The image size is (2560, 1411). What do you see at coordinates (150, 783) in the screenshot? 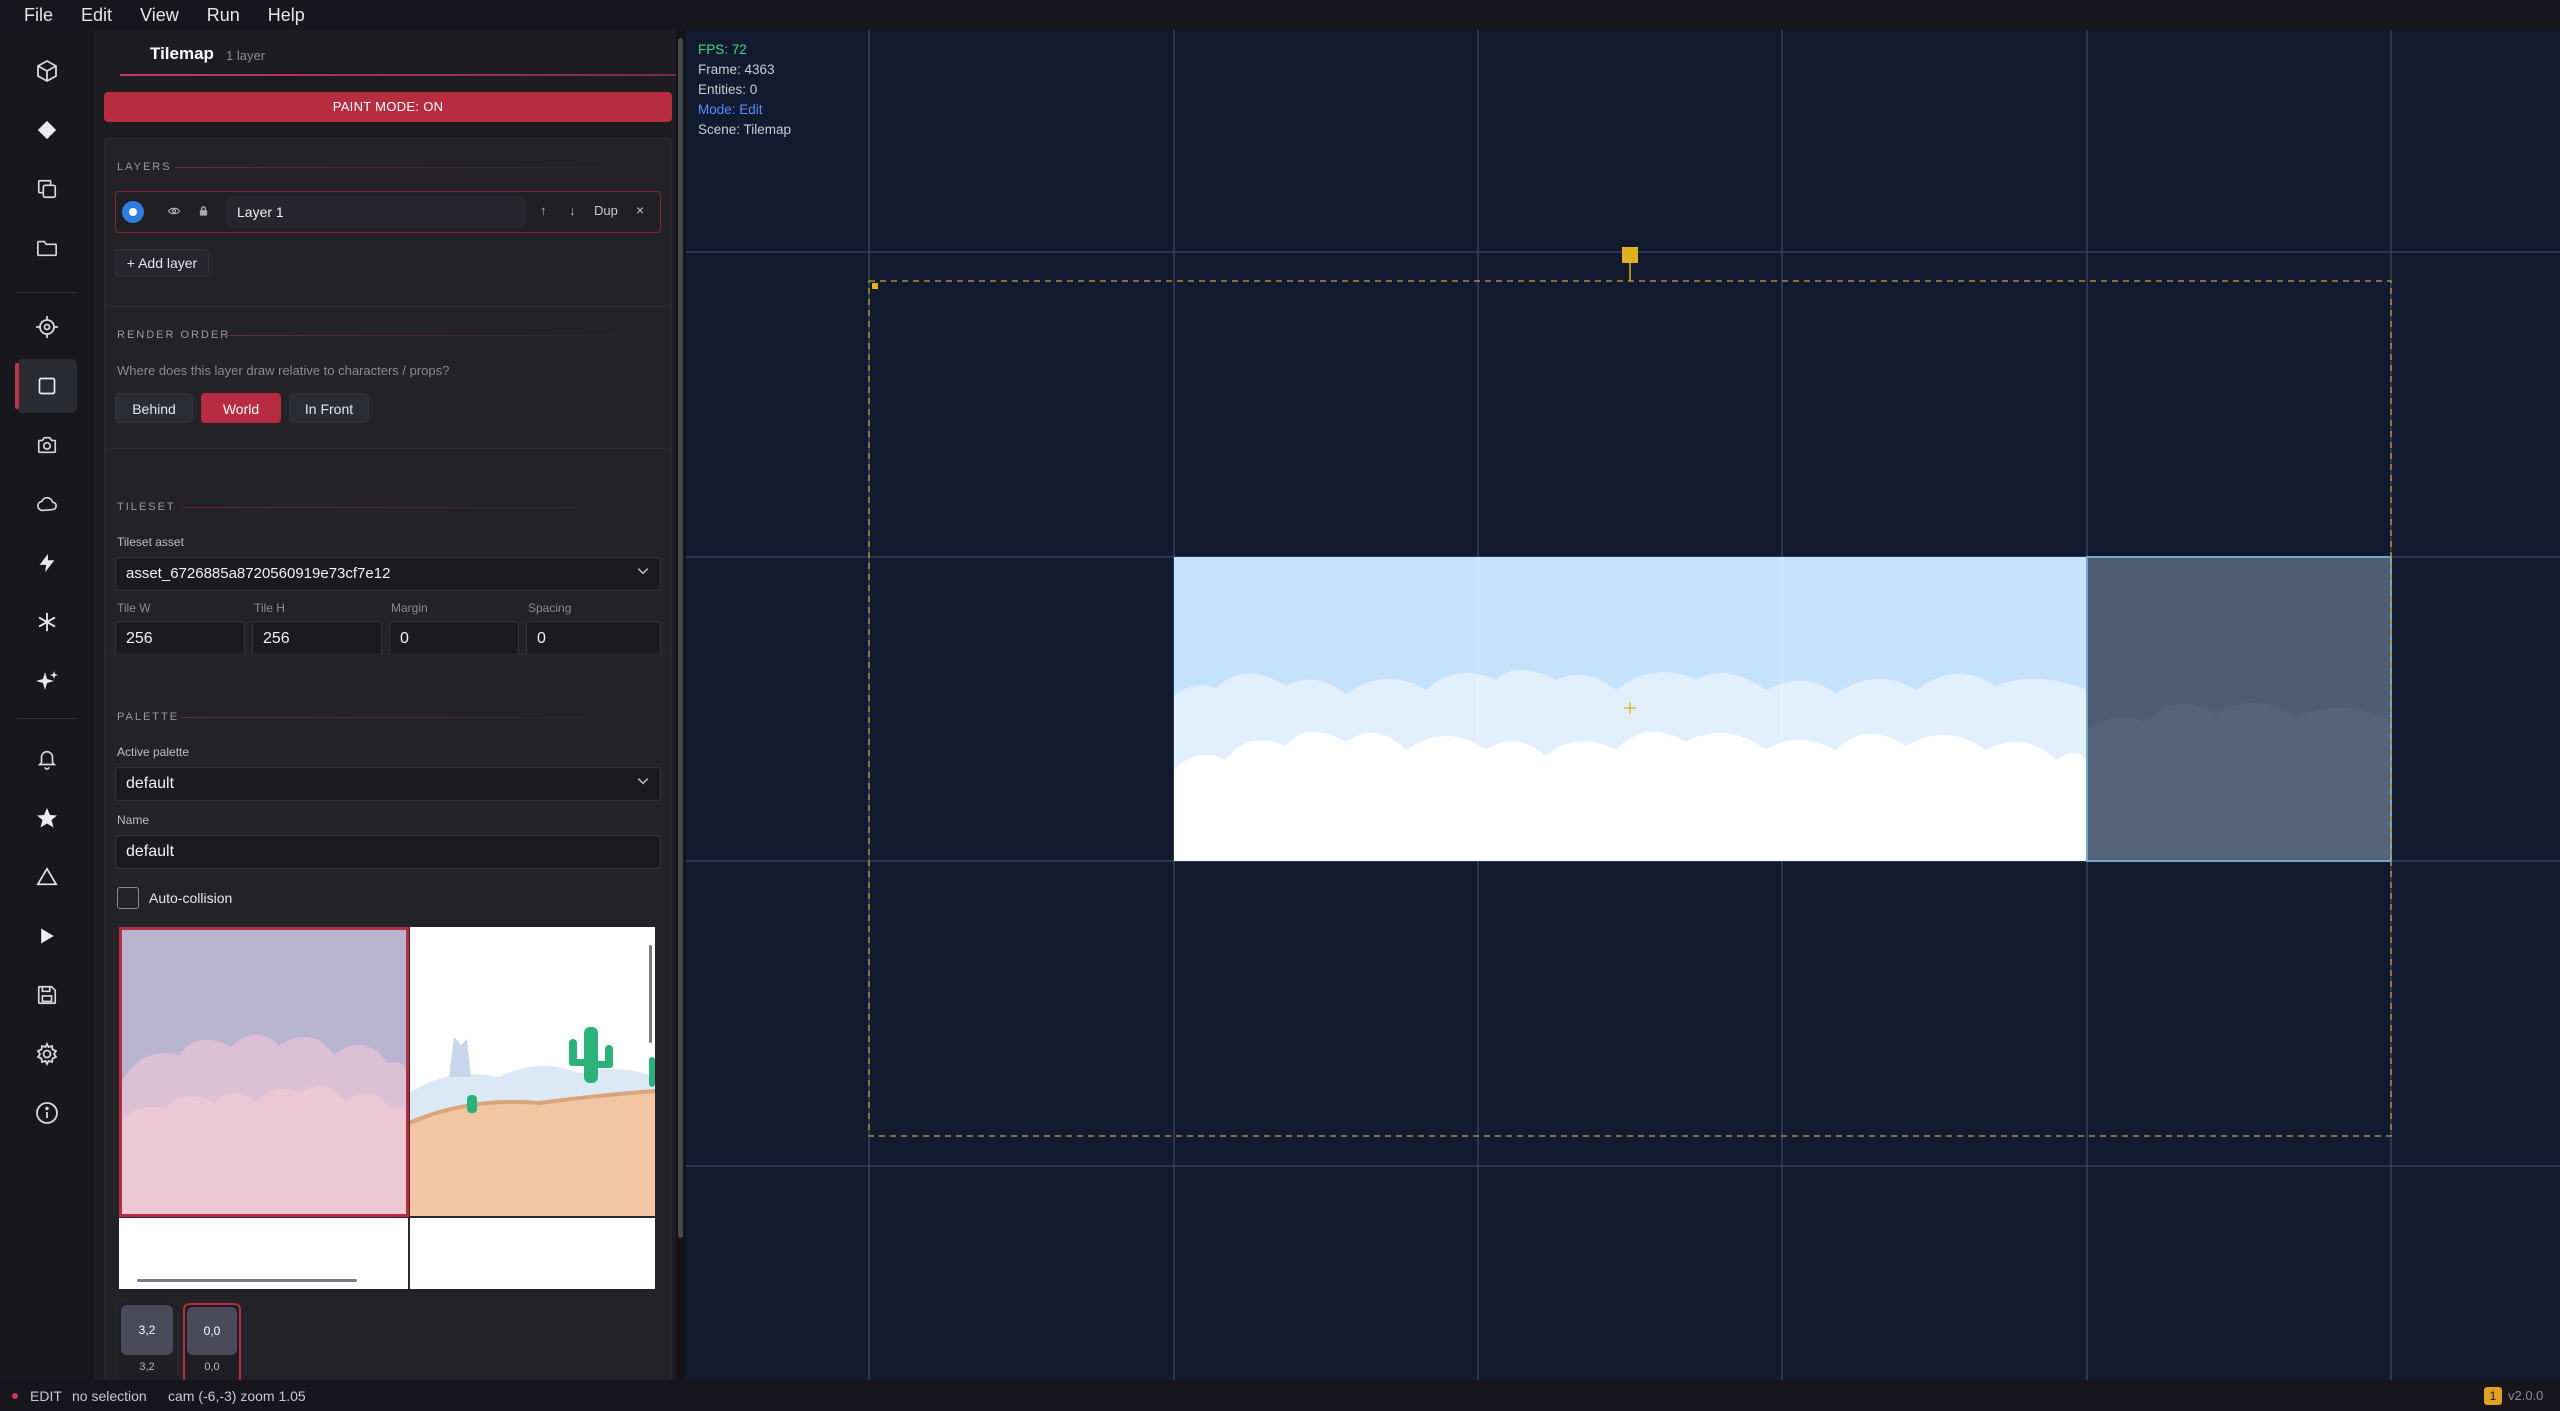
I see `active-palette-value: default` at bounding box center [150, 783].